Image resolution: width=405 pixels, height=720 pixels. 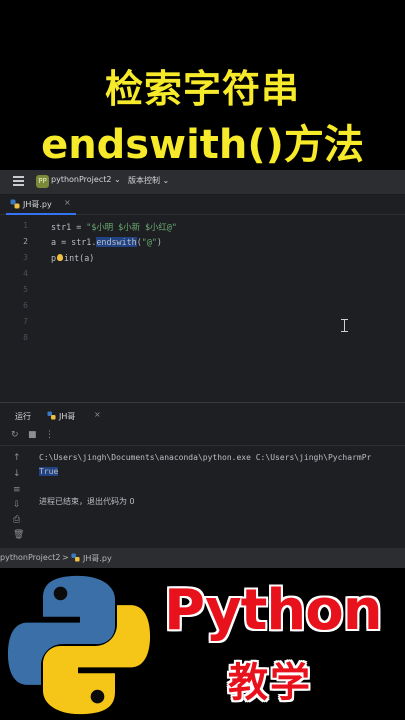 What do you see at coordinates (23, 416) in the screenshot?
I see `run-panel-title: 运行` at bounding box center [23, 416].